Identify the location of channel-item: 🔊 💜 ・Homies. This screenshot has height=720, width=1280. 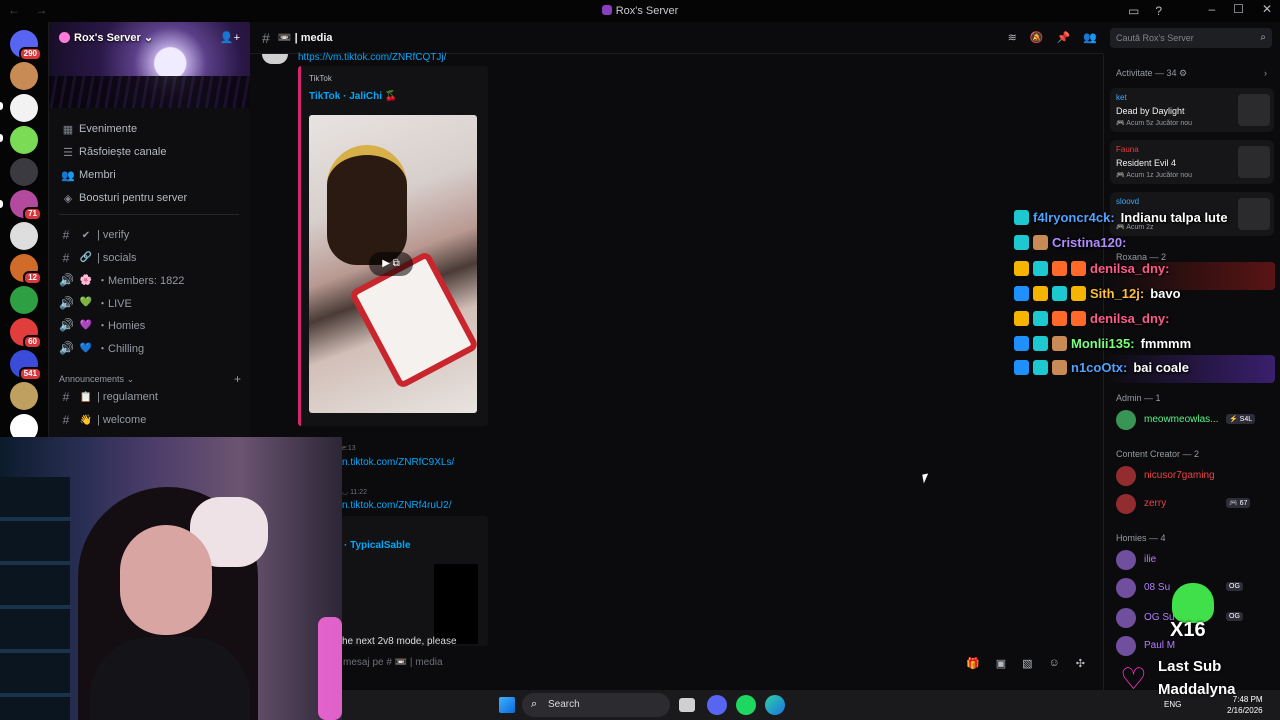
(150, 325).